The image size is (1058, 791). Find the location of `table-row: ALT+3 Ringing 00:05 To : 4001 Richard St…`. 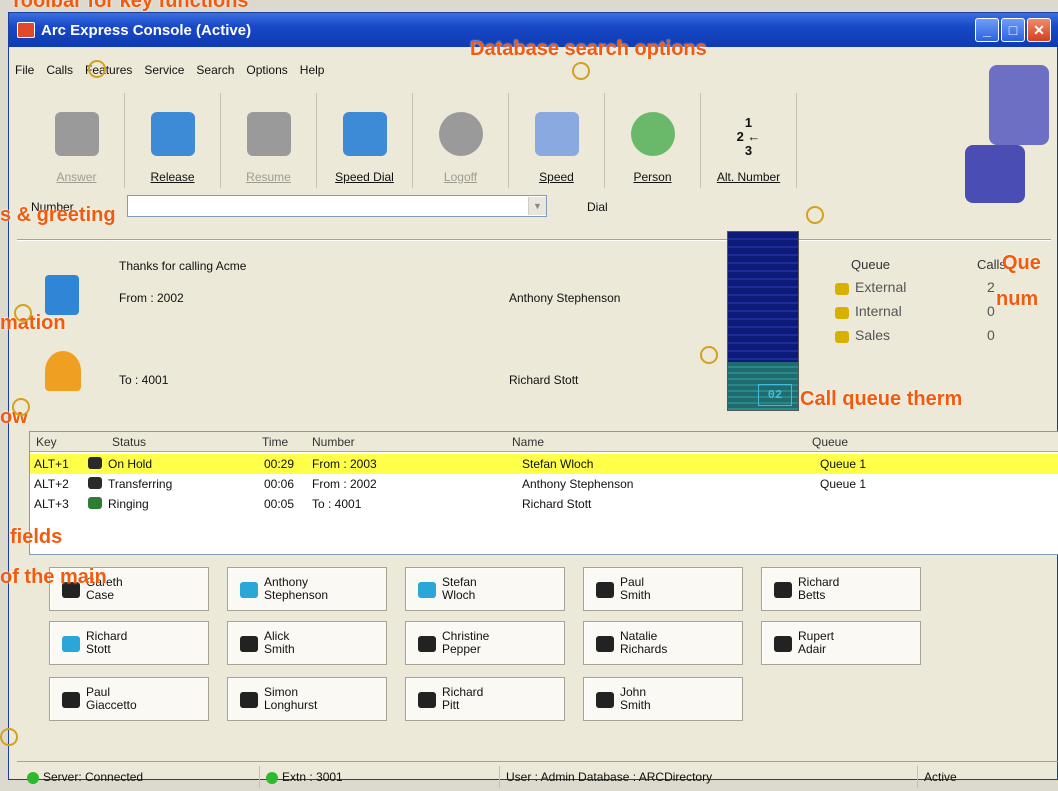

table-row: ALT+3 Ringing 00:05 To : 4001 Richard St… is located at coordinates (544, 504).